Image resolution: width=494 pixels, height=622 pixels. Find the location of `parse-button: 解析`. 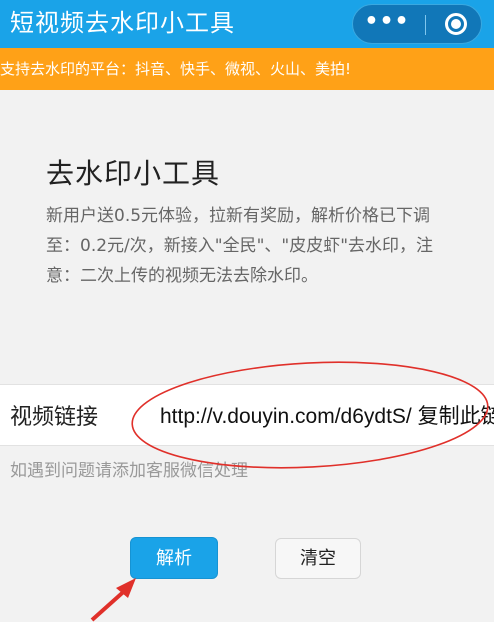

parse-button: 解析 is located at coordinates (174, 558).